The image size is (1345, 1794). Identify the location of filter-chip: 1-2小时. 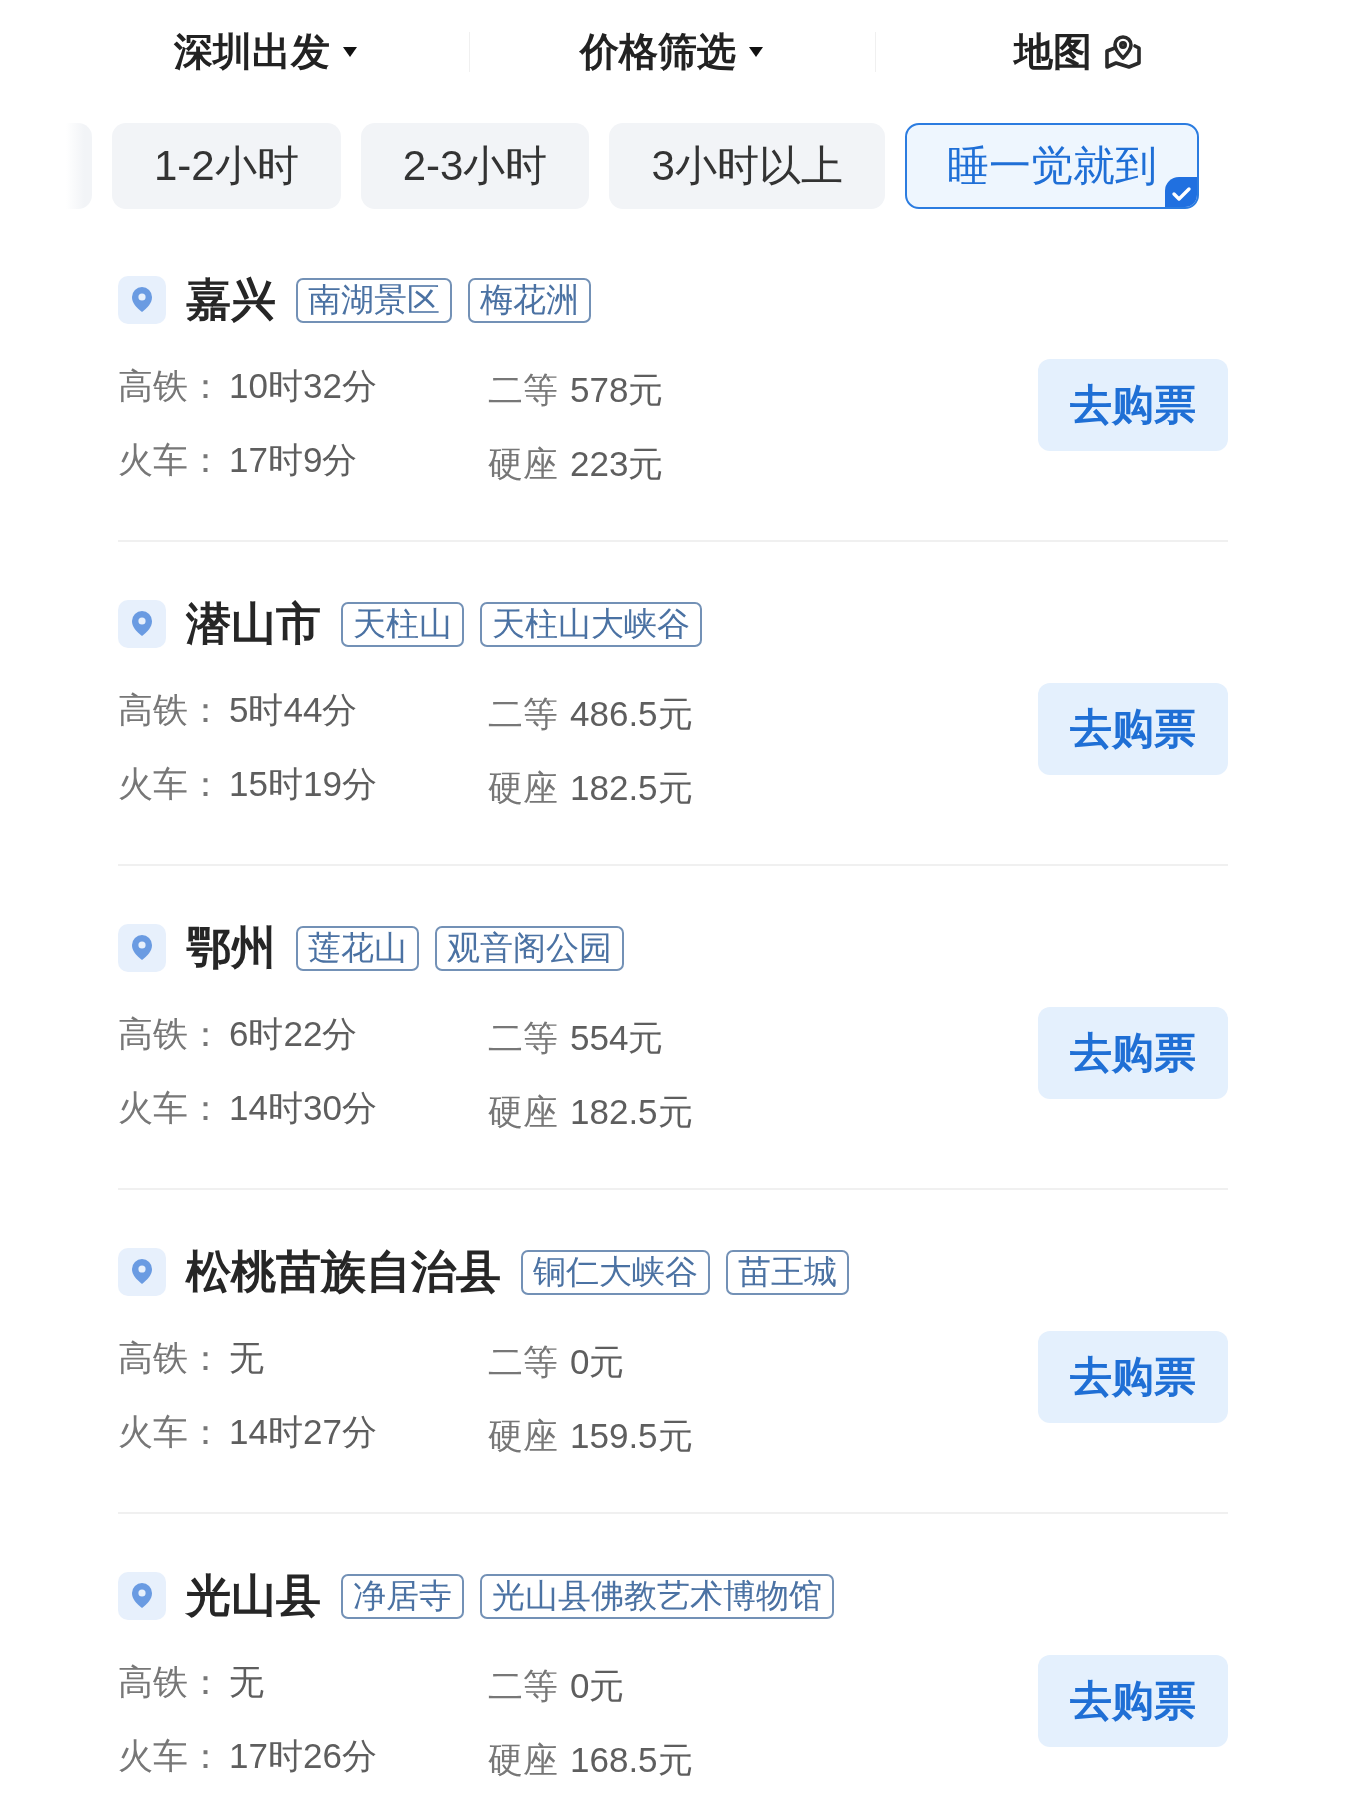
(226, 166).